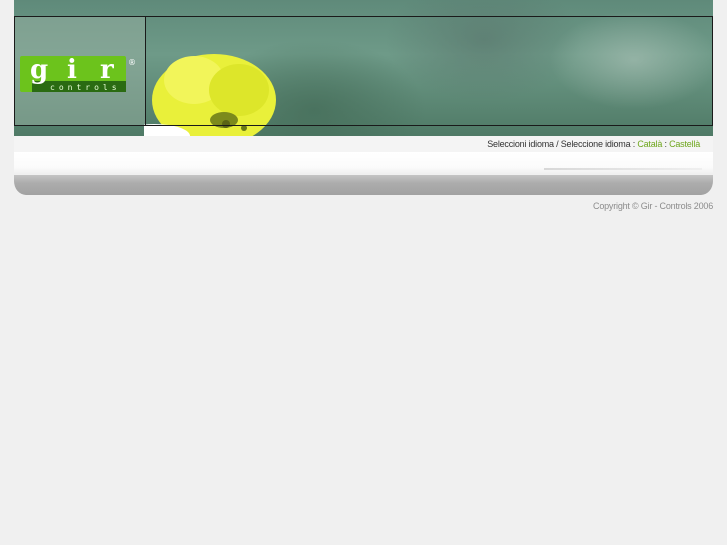 The width and height of the screenshot is (727, 545). I want to click on language-link-catalan: Català, so click(649, 144).